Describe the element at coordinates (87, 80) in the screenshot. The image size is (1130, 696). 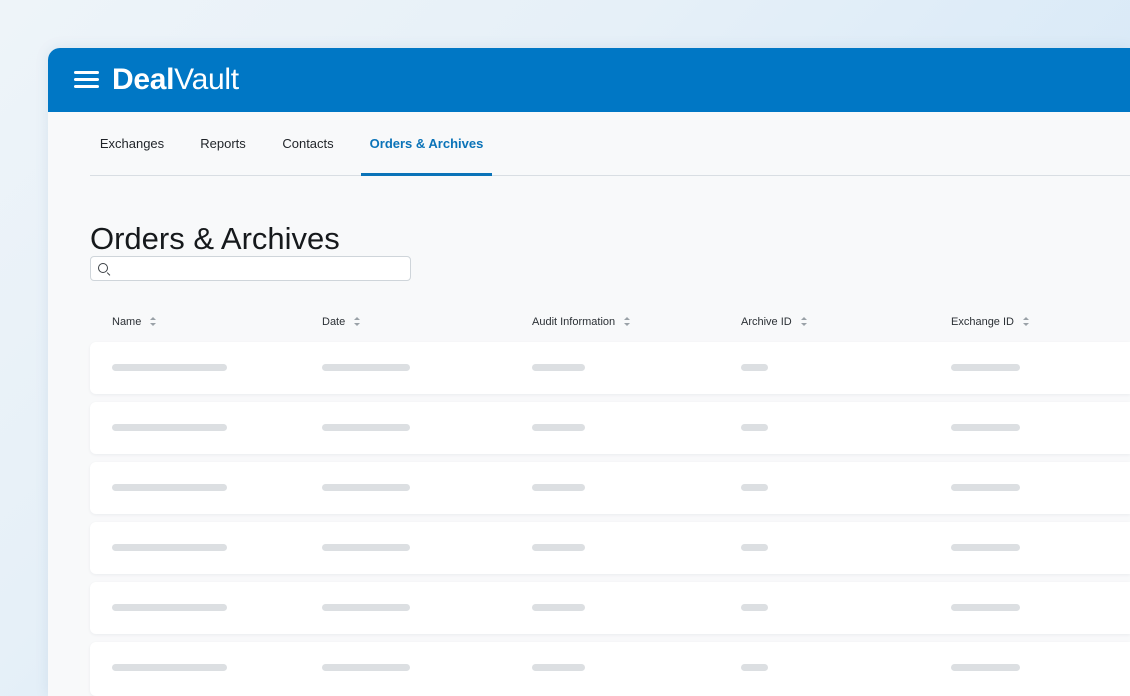
I see `hamburger-menu-icon` at that location.